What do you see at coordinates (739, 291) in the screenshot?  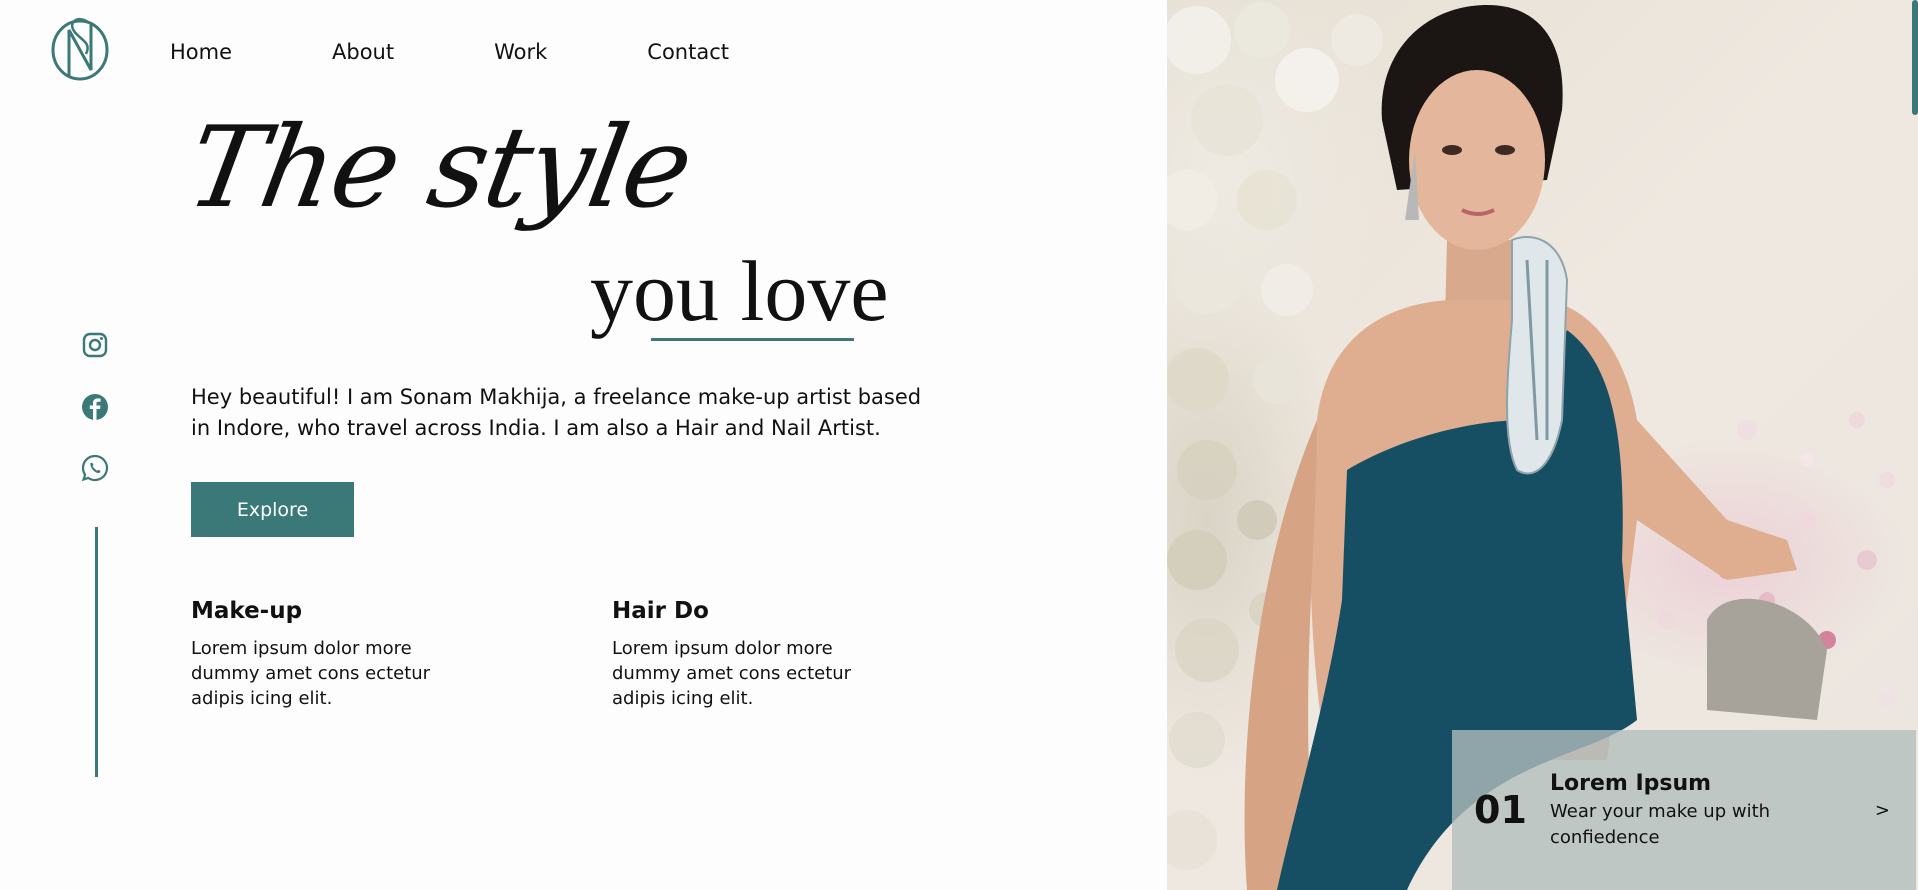 I see `hero-title-serif: you love` at bounding box center [739, 291].